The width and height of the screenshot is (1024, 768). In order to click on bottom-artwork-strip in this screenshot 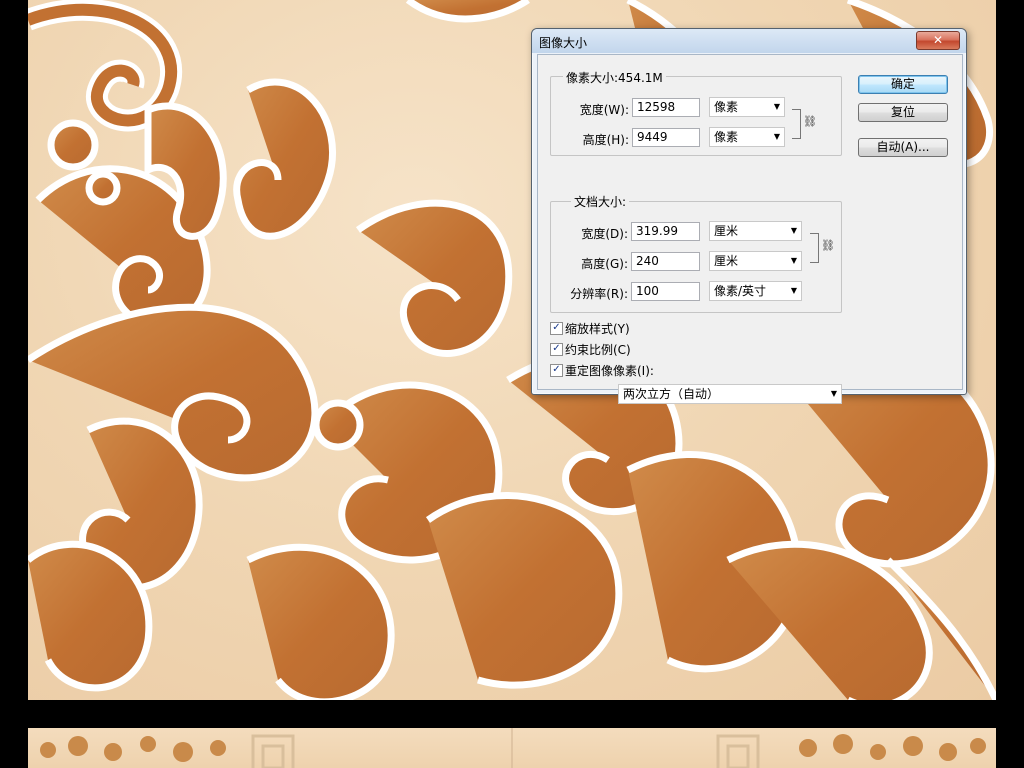, I will do `click(512, 748)`.